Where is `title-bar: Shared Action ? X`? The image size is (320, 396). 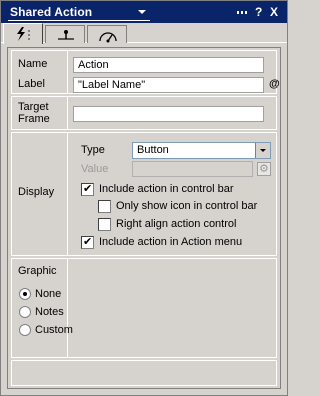 title-bar: Shared Action ? X is located at coordinates (144, 12).